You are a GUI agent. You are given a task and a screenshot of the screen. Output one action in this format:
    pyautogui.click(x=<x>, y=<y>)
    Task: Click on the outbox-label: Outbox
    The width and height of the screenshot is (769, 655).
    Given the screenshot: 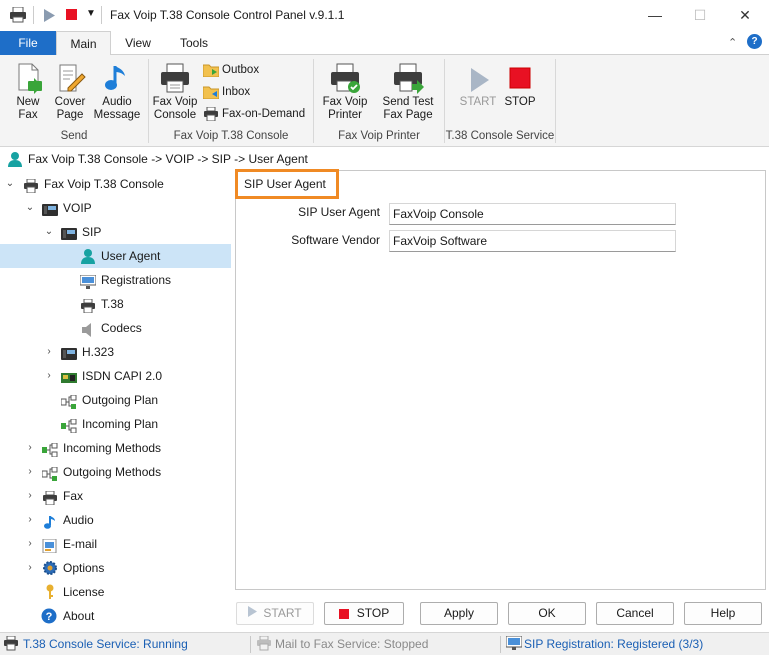 What is the action you would take?
    pyautogui.click(x=241, y=70)
    